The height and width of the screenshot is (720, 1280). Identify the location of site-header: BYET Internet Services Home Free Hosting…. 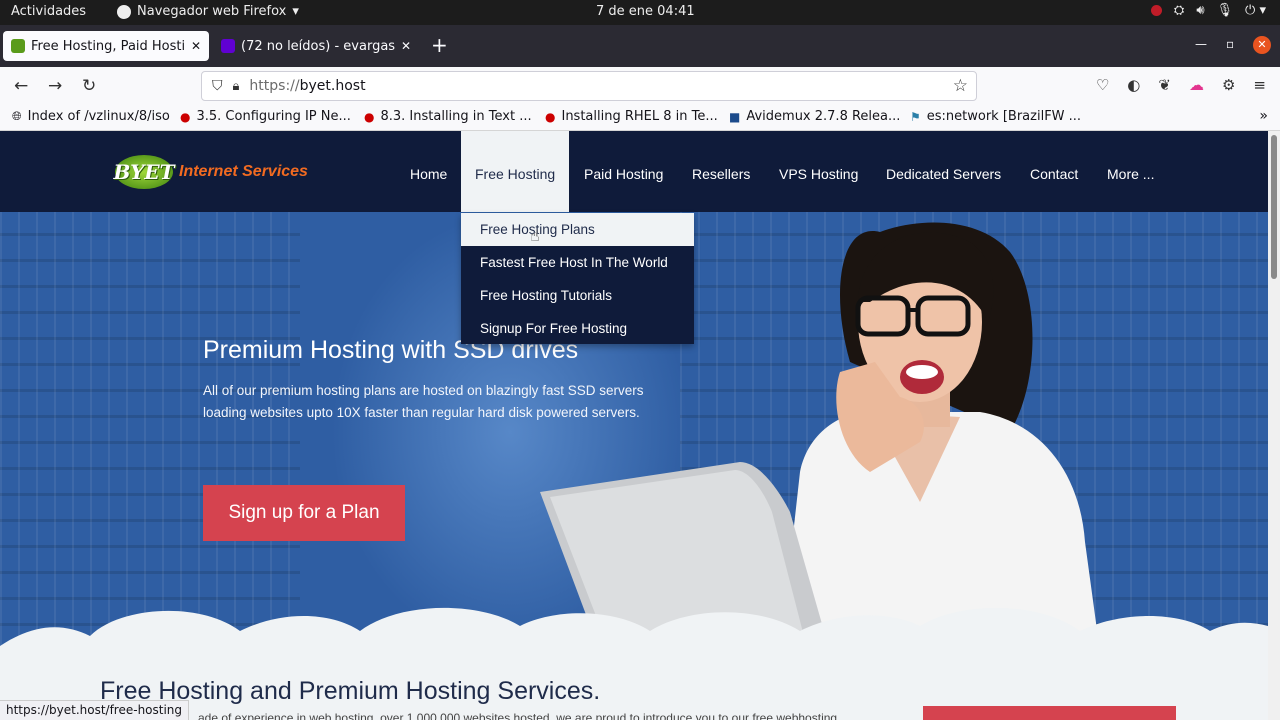
(634, 171).